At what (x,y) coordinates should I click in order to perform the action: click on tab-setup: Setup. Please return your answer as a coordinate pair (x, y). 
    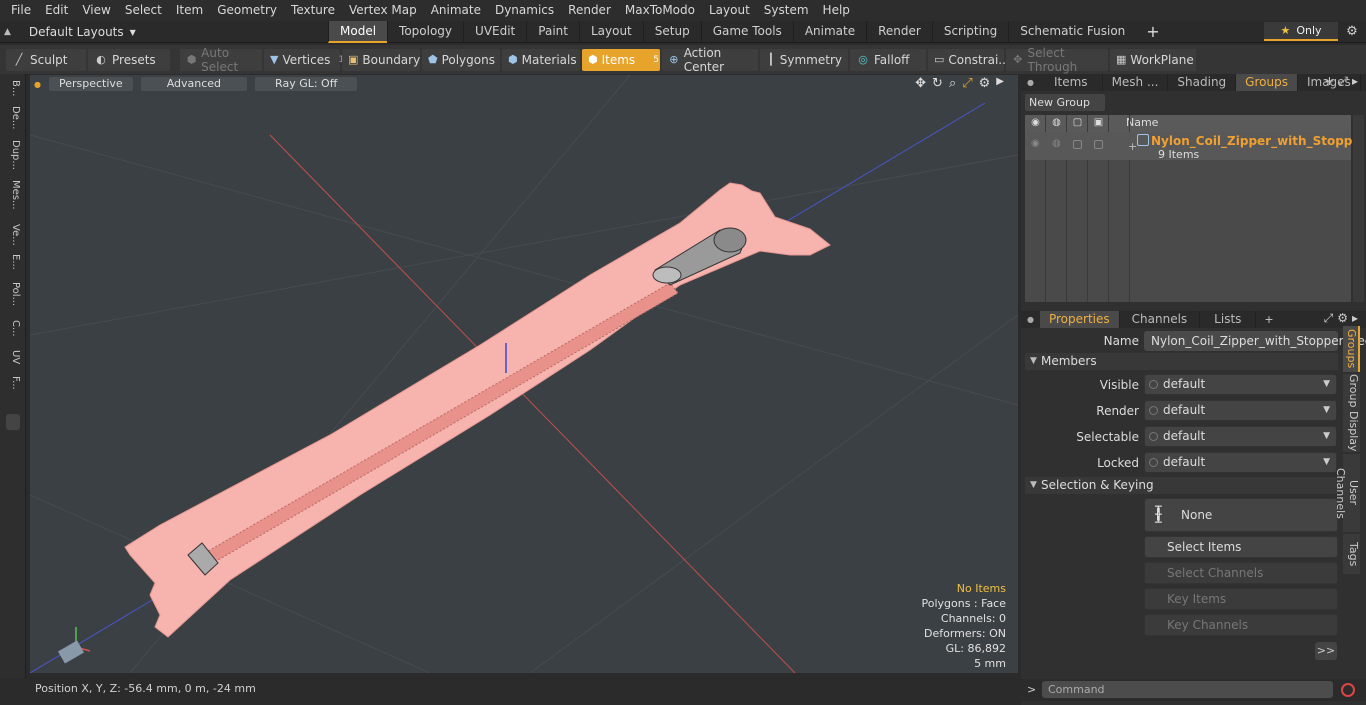
    Looking at the image, I should click on (671, 32).